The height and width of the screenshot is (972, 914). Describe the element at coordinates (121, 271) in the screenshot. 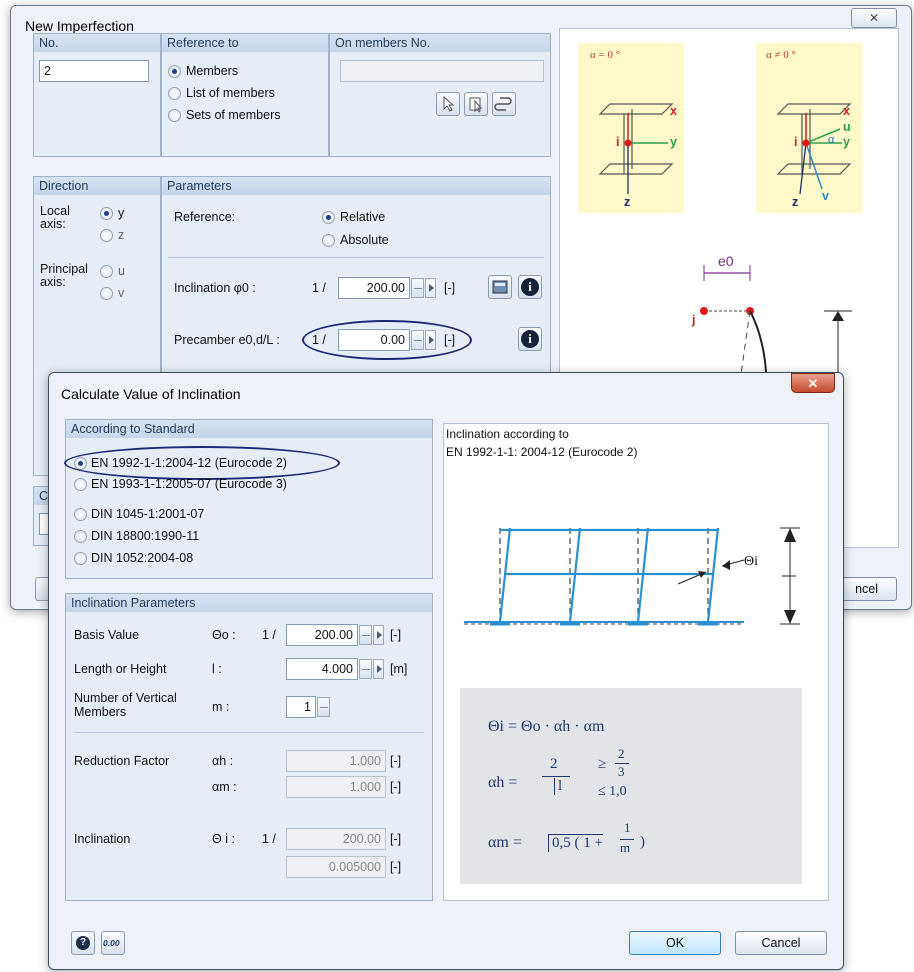

I see `principal-u-label: u` at that location.